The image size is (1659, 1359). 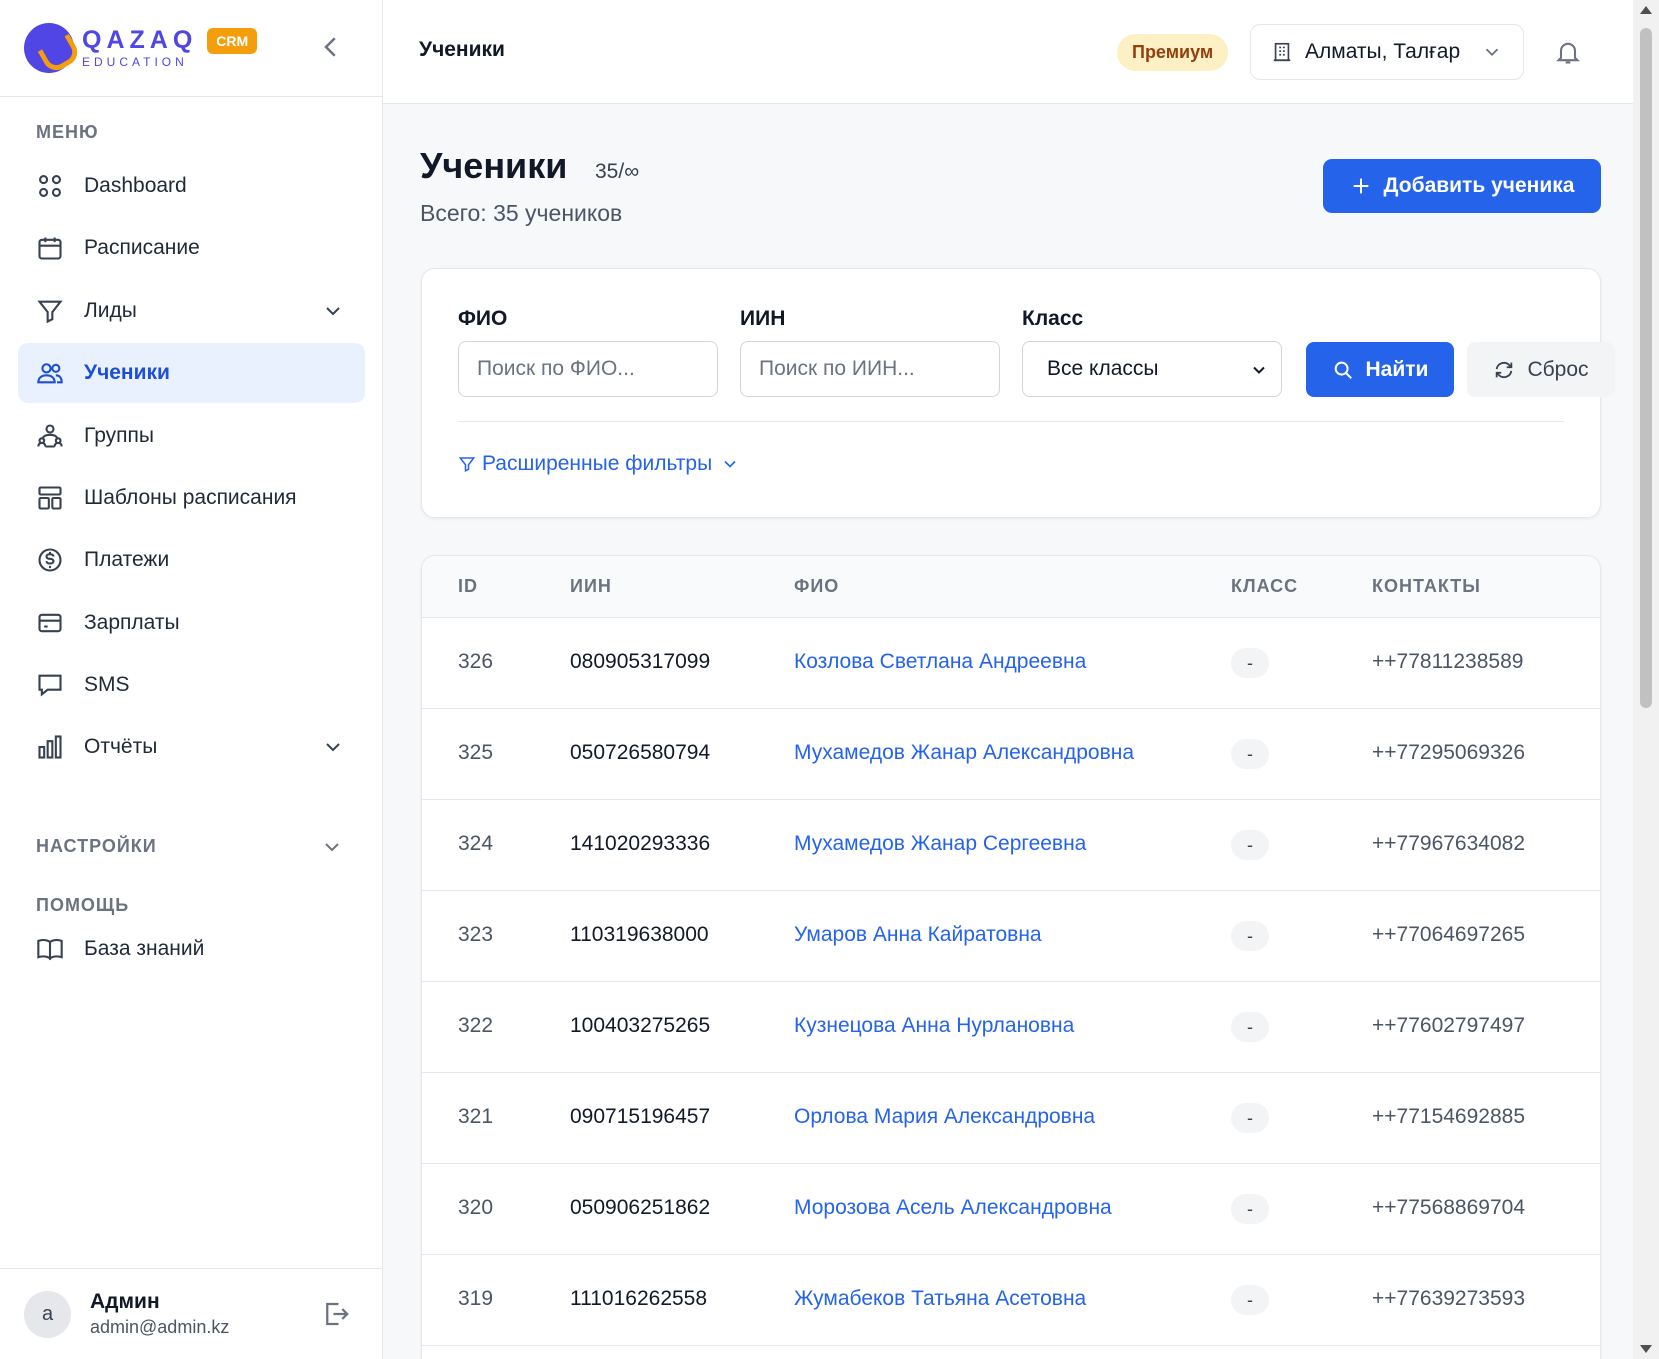 What do you see at coordinates (1397, 369) in the screenshot?
I see `find-button-label: Найти` at bounding box center [1397, 369].